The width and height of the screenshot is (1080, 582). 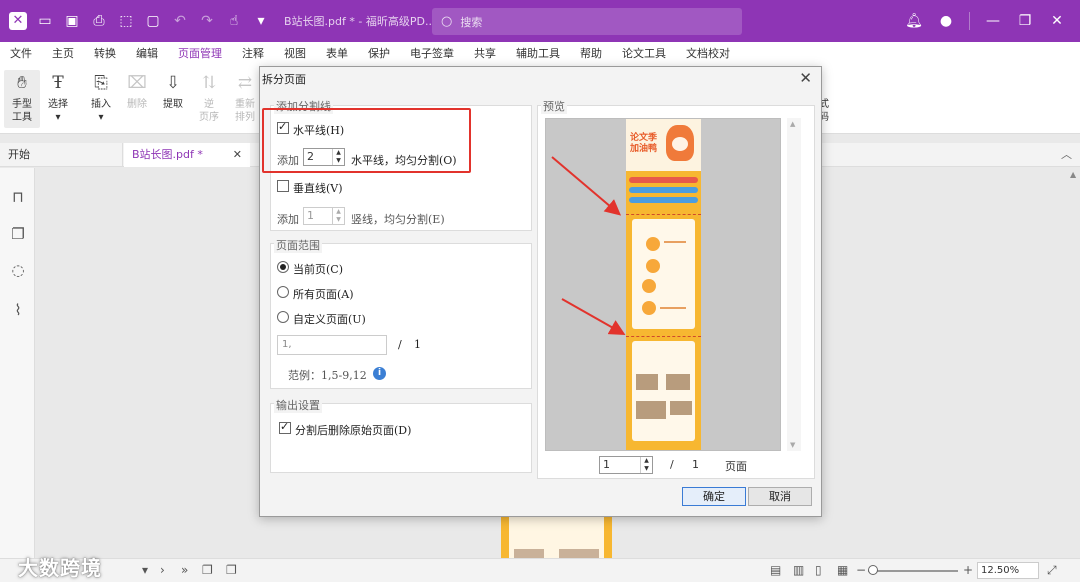 What do you see at coordinates (337, 54) in the screenshot?
I see `menu-form: 表单` at bounding box center [337, 54].